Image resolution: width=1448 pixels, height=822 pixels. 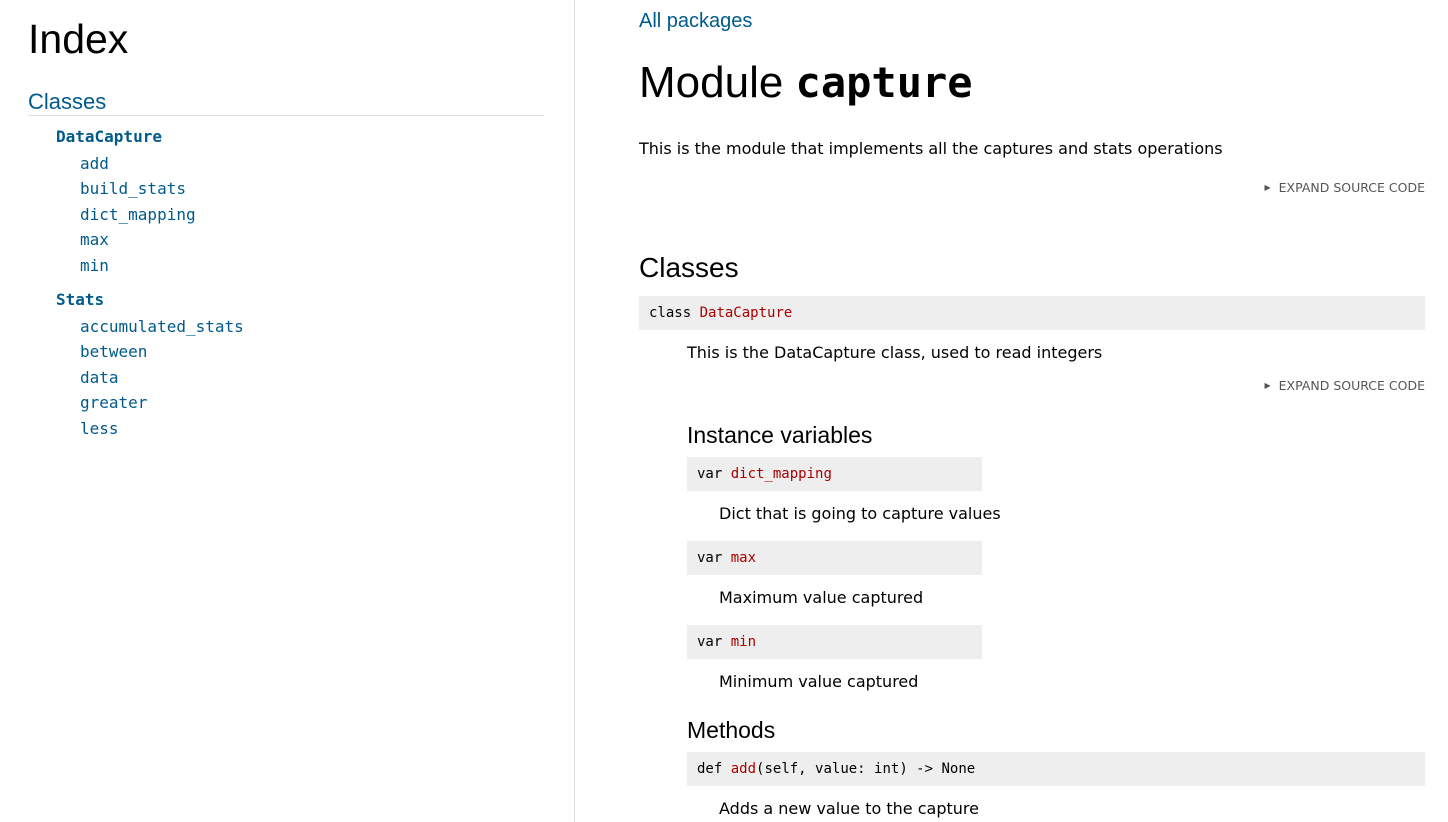 I want to click on index-title: Index, so click(x=78, y=39).